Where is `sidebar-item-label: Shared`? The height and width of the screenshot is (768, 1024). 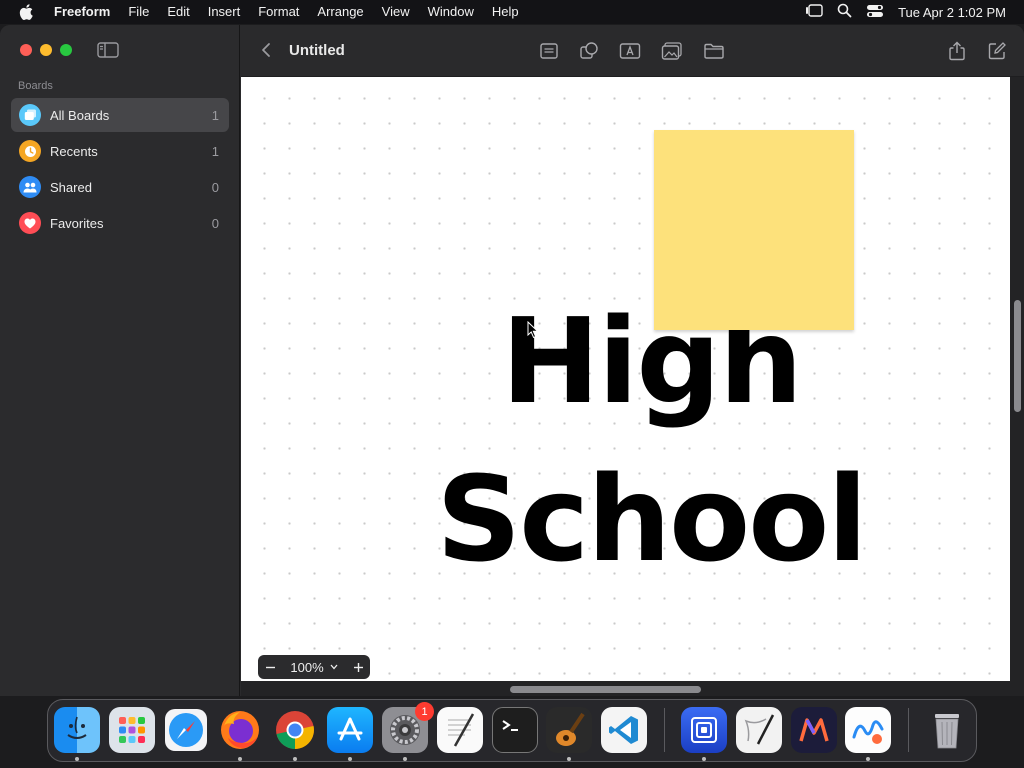 sidebar-item-label: Shared is located at coordinates (71, 187).